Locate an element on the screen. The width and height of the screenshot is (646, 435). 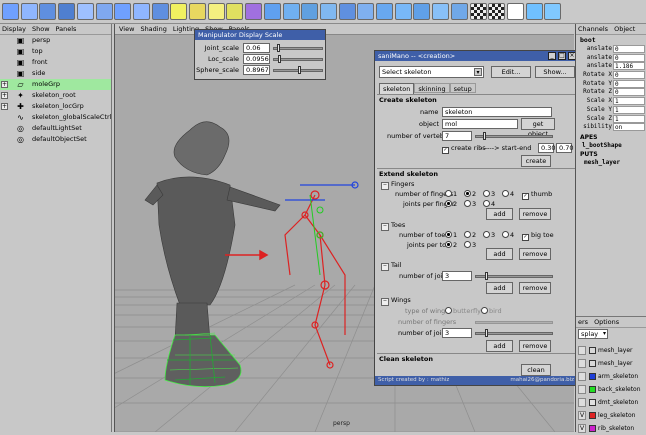
ipr-icon is located at coordinates (553, 11).